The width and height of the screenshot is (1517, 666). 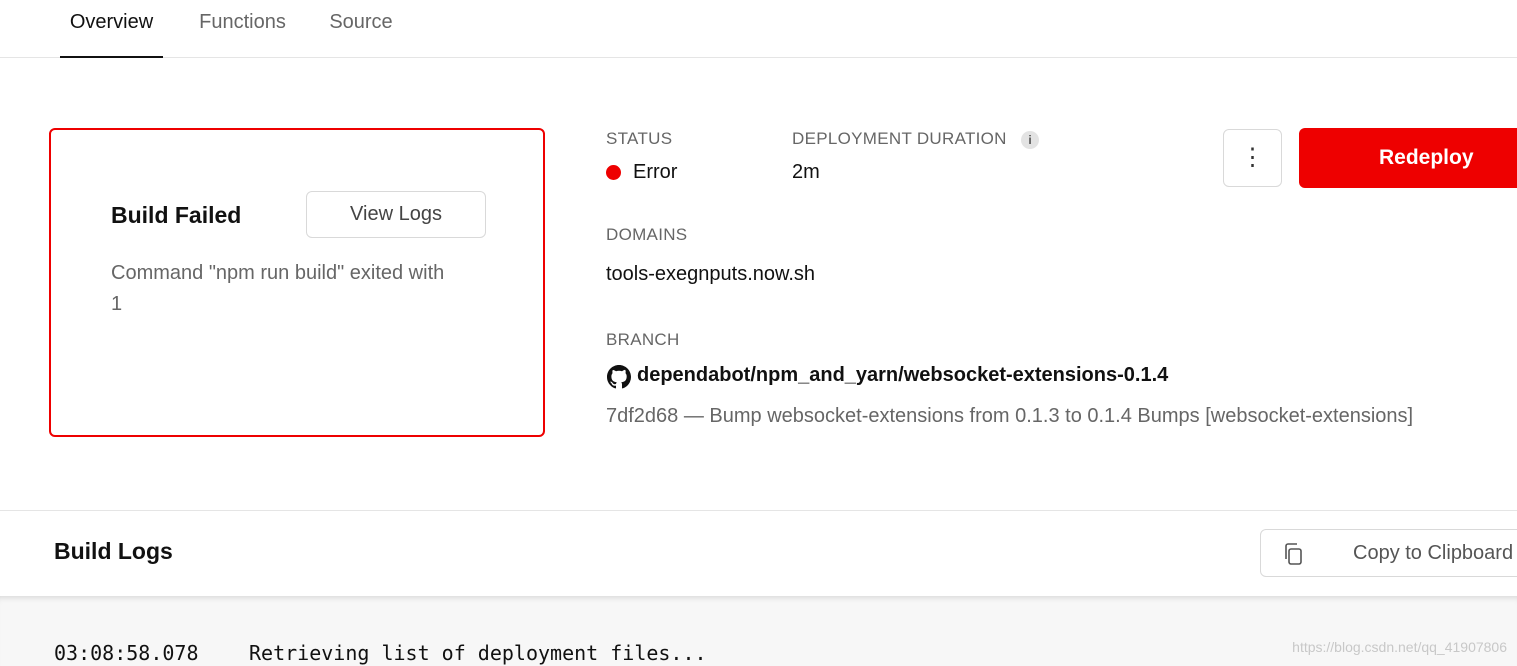 What do you see at coordinates (758, 631) in the screenshot?
I see `build-logs-output` at bounding box center [758, 631].